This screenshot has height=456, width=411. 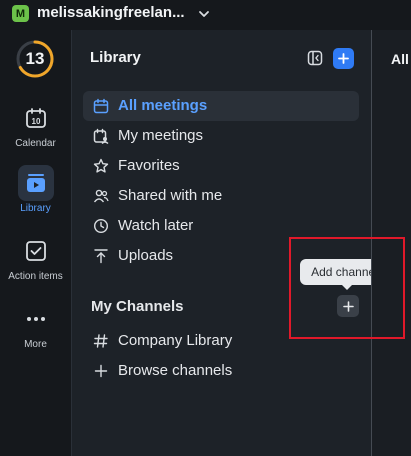 I want to click on my-channels-title: My Channels, so click(x=137, y=306).